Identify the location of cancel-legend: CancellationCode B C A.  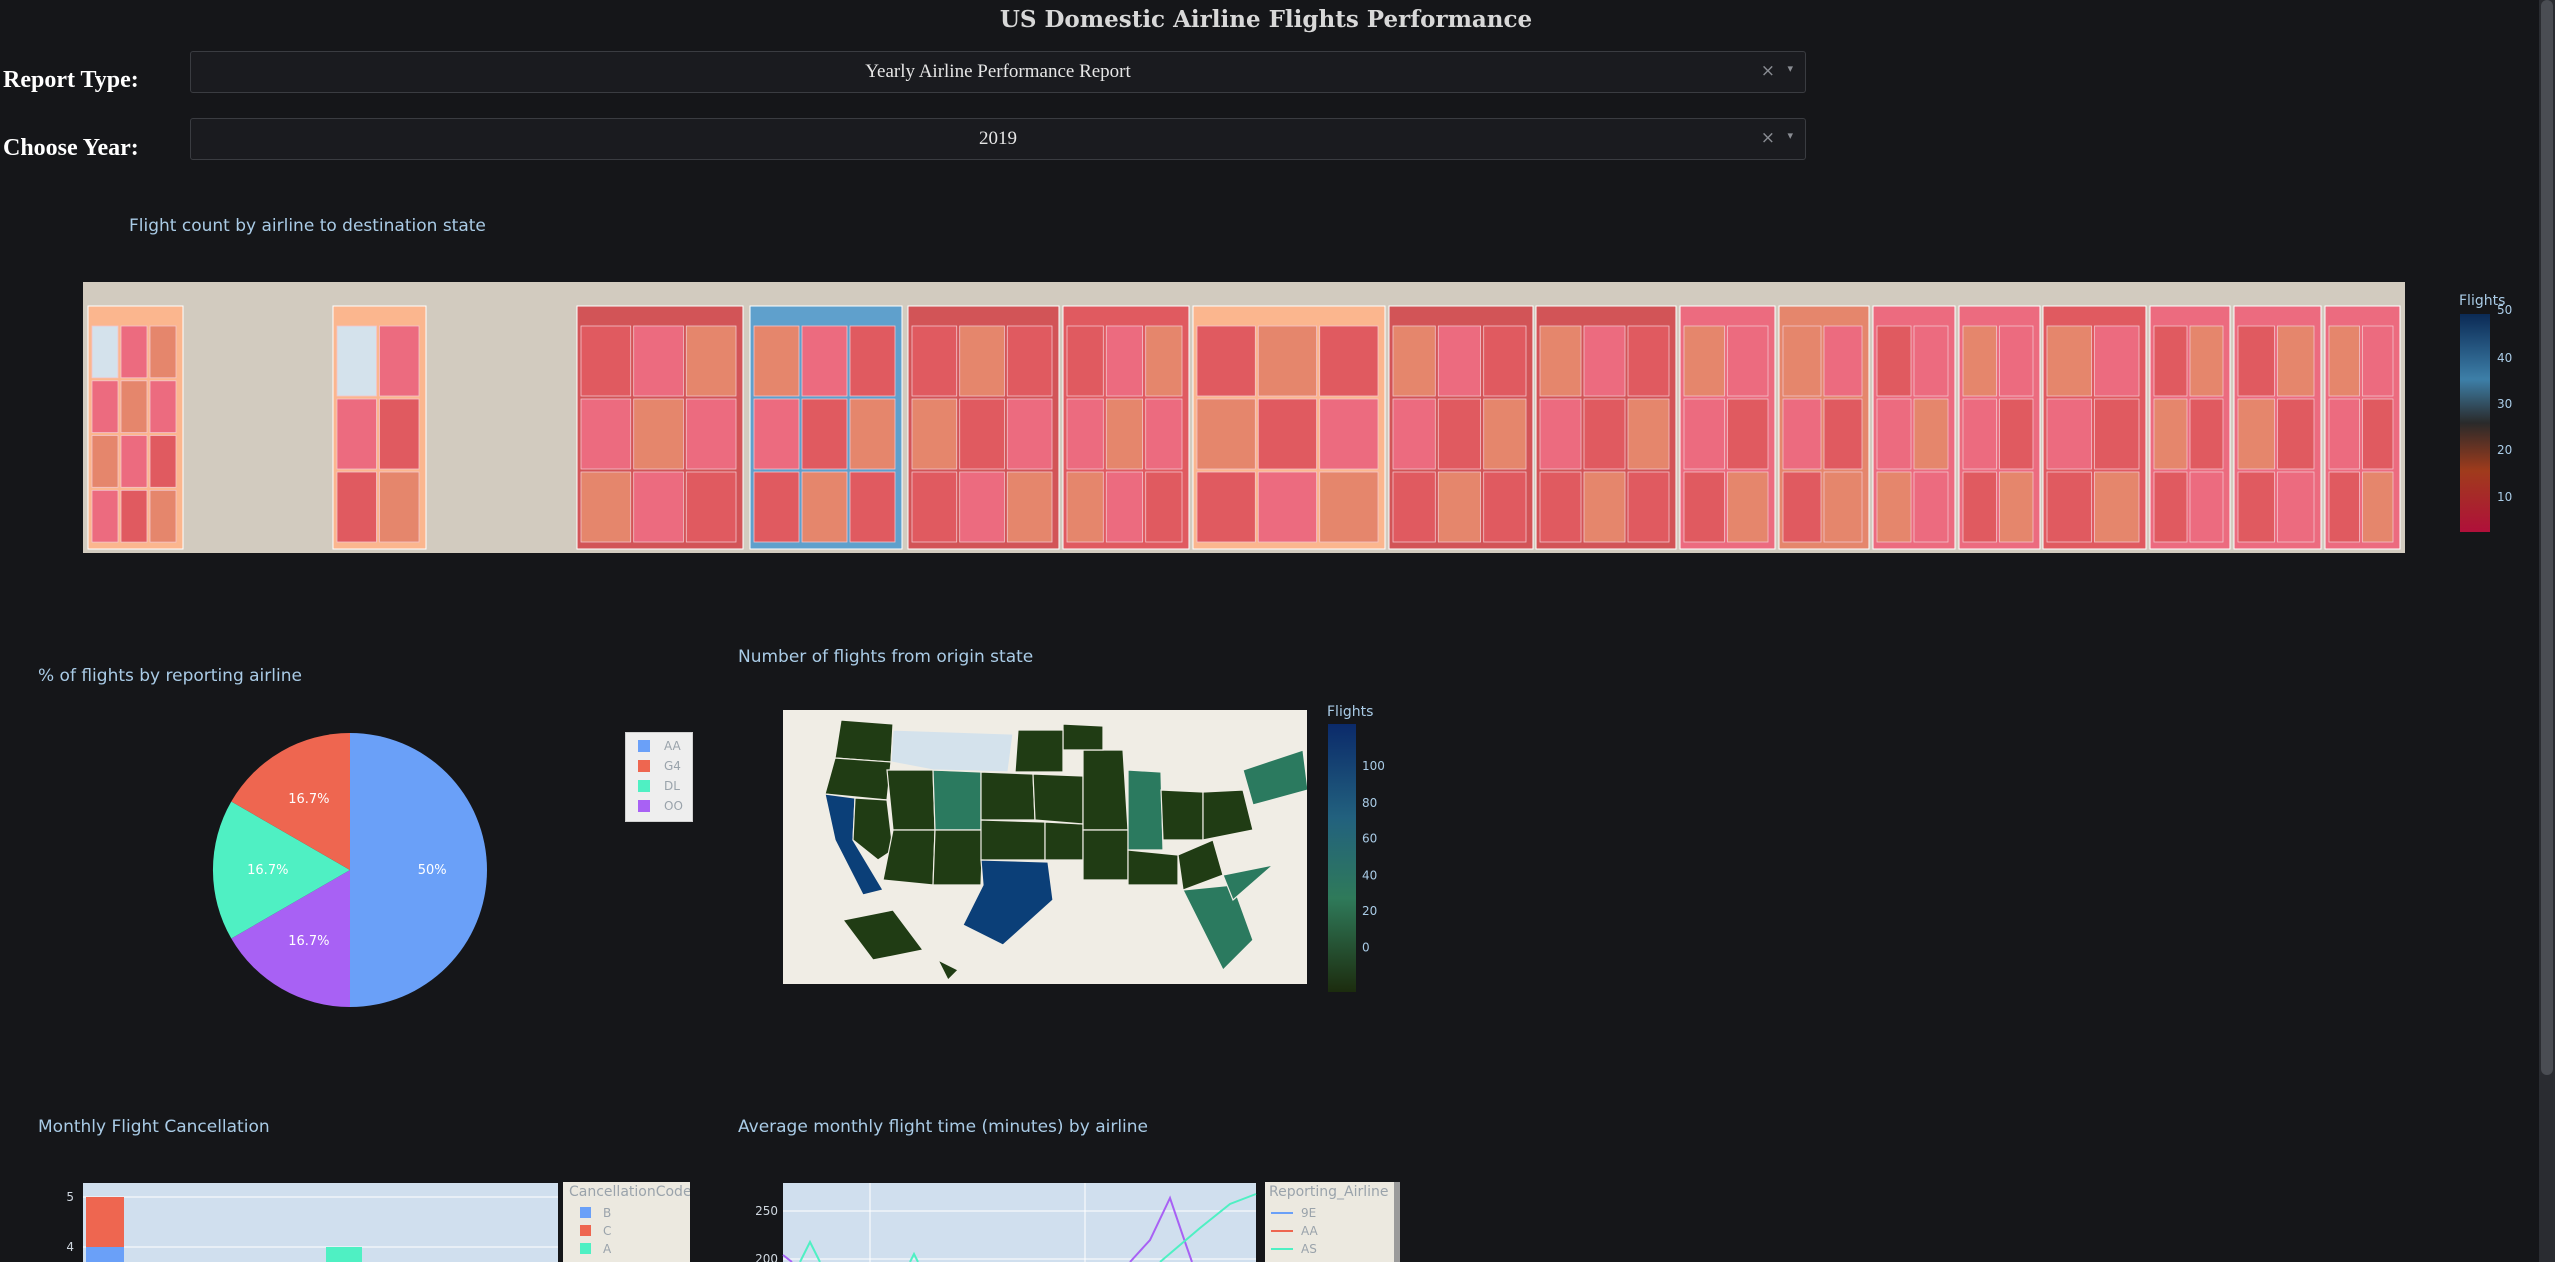
(626, 1222).